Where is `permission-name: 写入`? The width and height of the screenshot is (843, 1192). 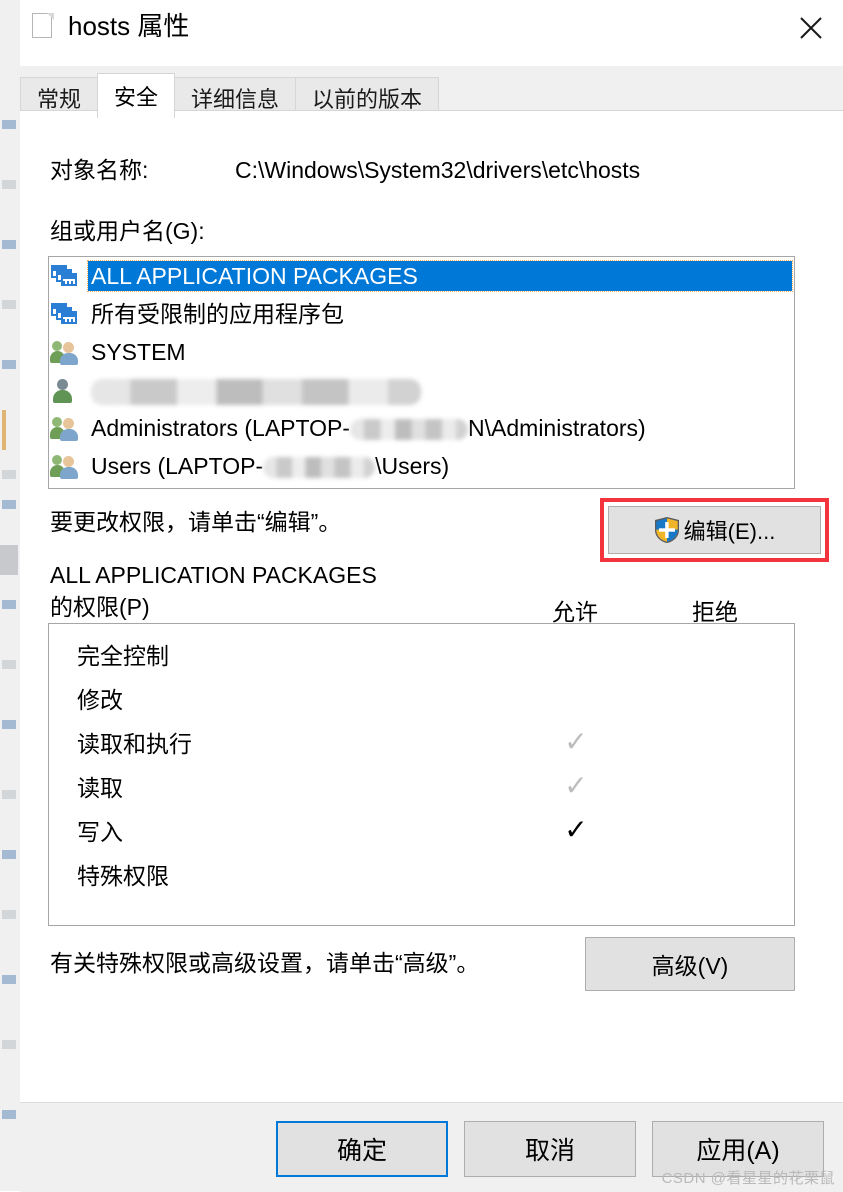 permission-name: 写入 is located at coordinates (100, 832).